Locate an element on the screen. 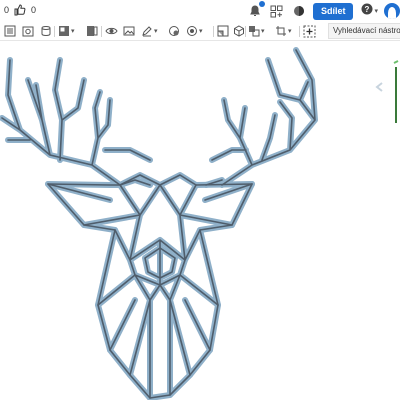 This screenshot has height=400, width=400. document-view-icon is located at coordinates (10, 31).